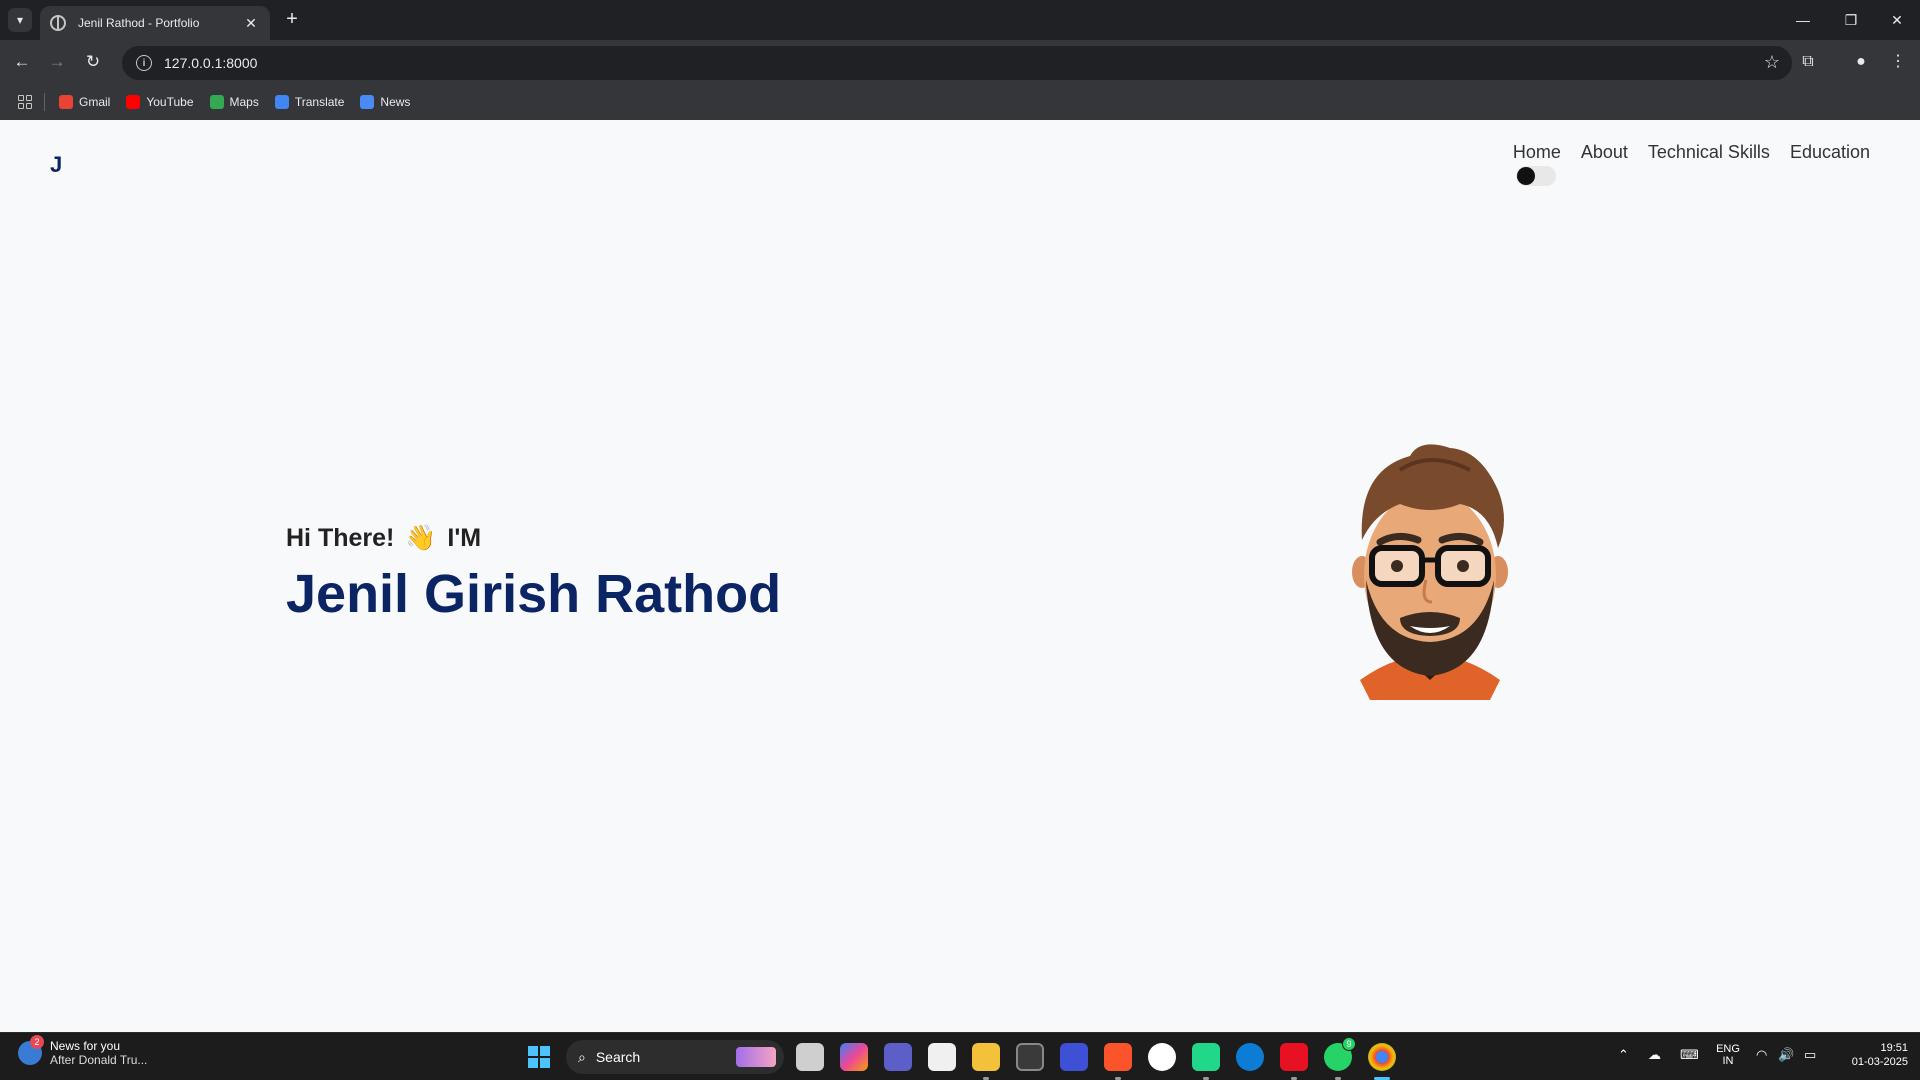 This screenshot has height=1080, width=1920. I want to click on globe-icon, so click(58, 23).